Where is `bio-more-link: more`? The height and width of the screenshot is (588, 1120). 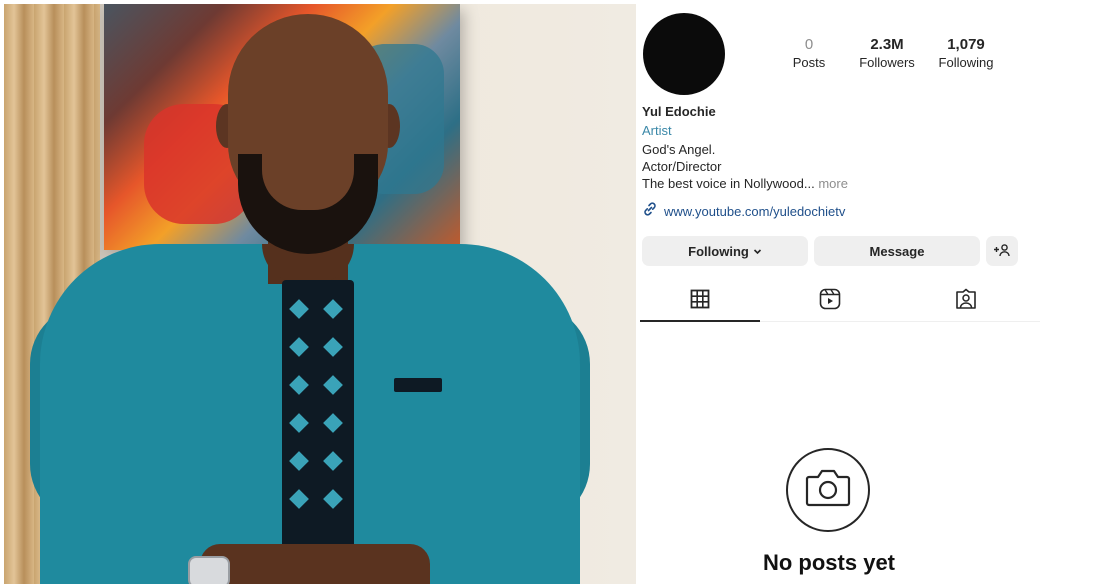
bio-more-link: more is located at coordinates (833, 183).